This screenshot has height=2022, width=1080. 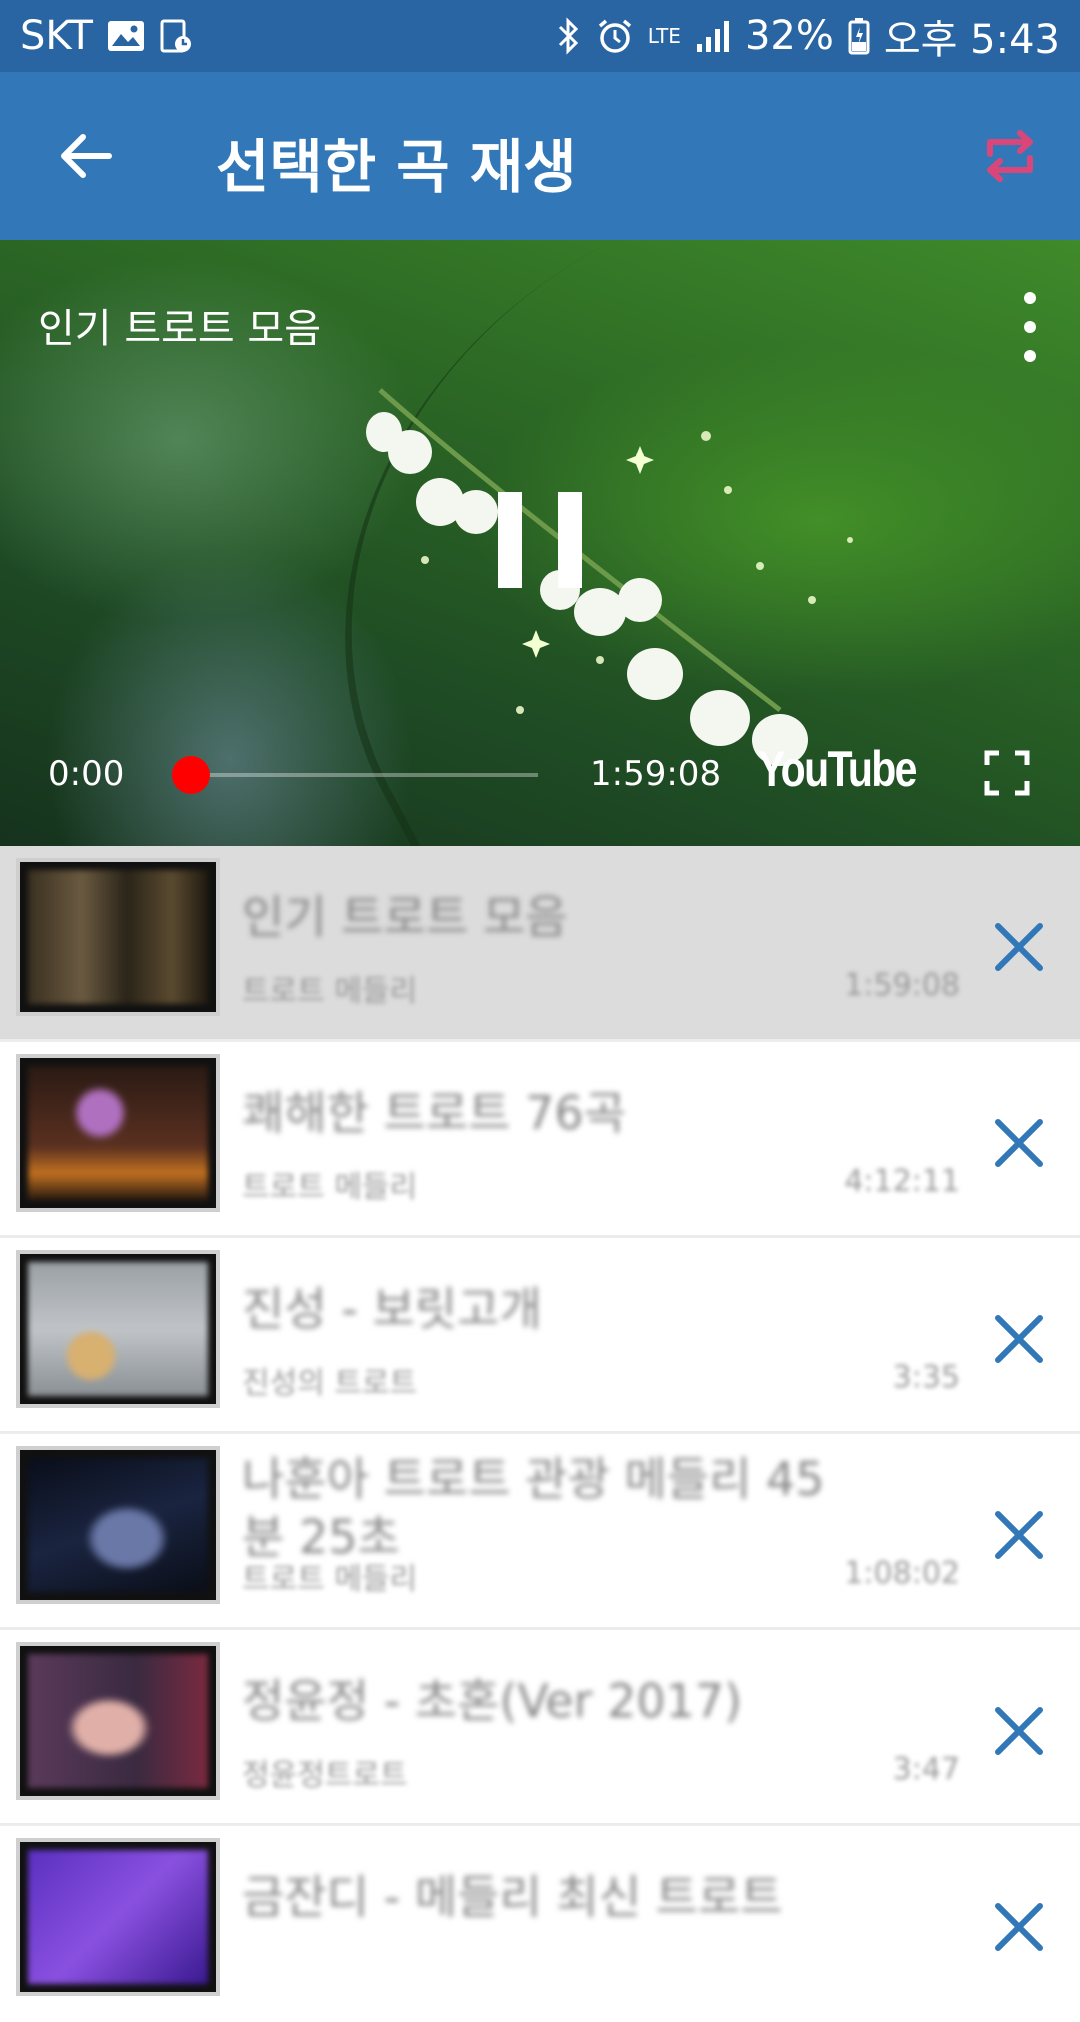 I want to click on video-duration: 1:59:08, so click(x=656, y=774).